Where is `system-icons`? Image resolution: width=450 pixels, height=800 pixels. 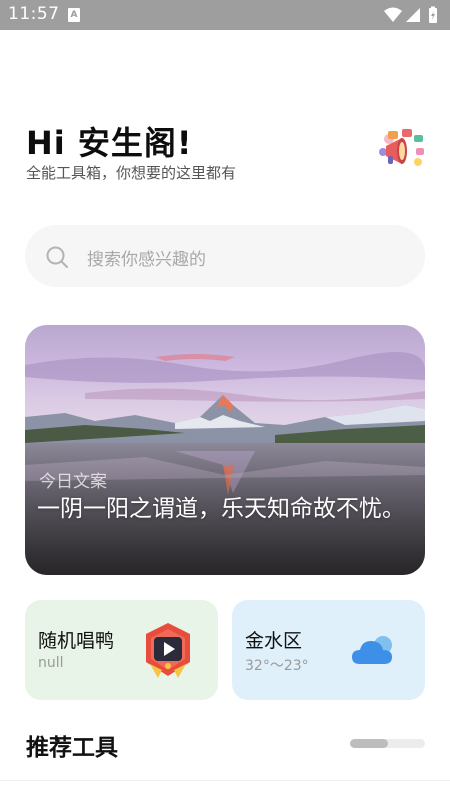
system-icons is located at coordinates (410, 14).